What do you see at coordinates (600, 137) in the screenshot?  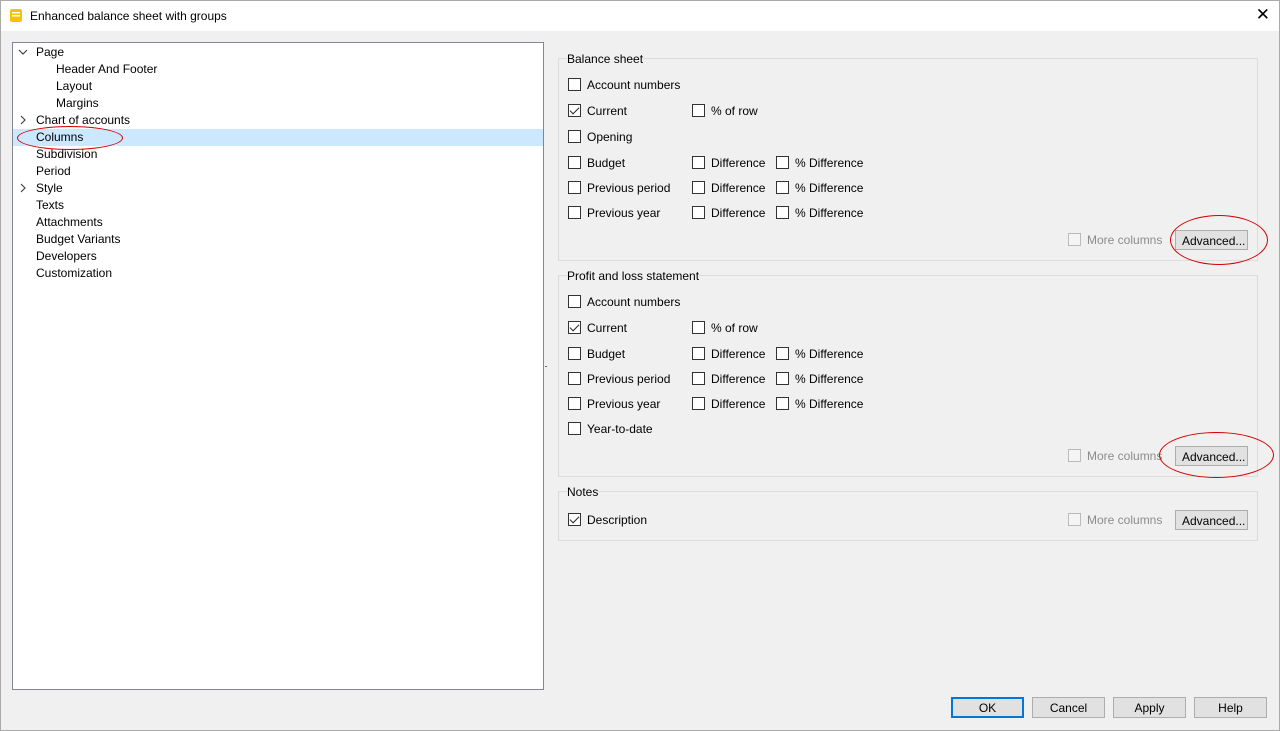 I see `bs-option: Opening` at bounding box center [600, 137].